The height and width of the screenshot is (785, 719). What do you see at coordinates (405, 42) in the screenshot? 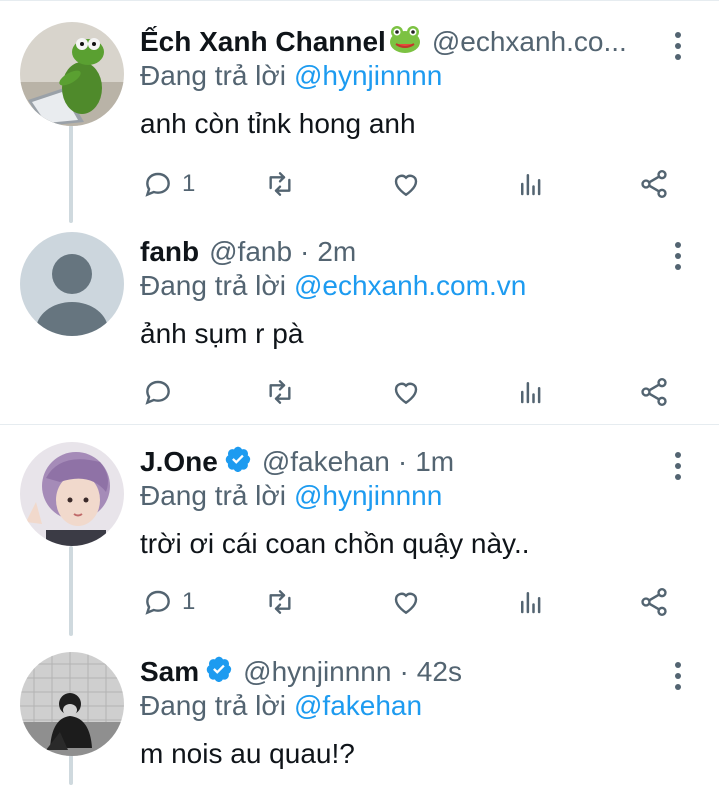
I see `frog-emoji-icon` at bounding box center [405, 42].